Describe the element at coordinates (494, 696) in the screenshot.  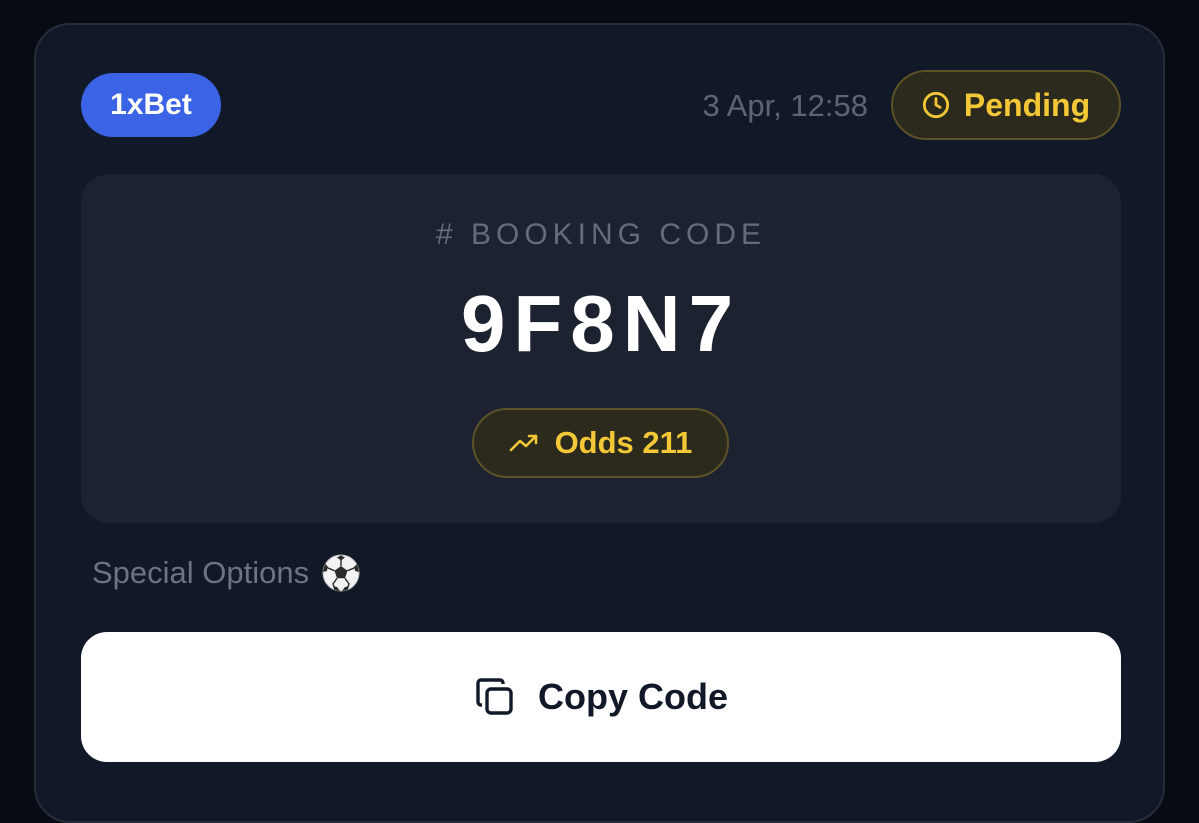
I see `copy-icon` at that location.